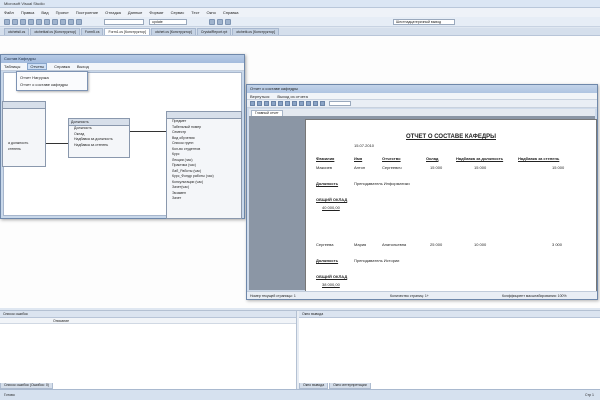 Image resolution: width=600 pixels, height=400 pixels. Describe the element at coordinates (273, 103) in the screenshot. I see `tree-toggle-icon` at that location.